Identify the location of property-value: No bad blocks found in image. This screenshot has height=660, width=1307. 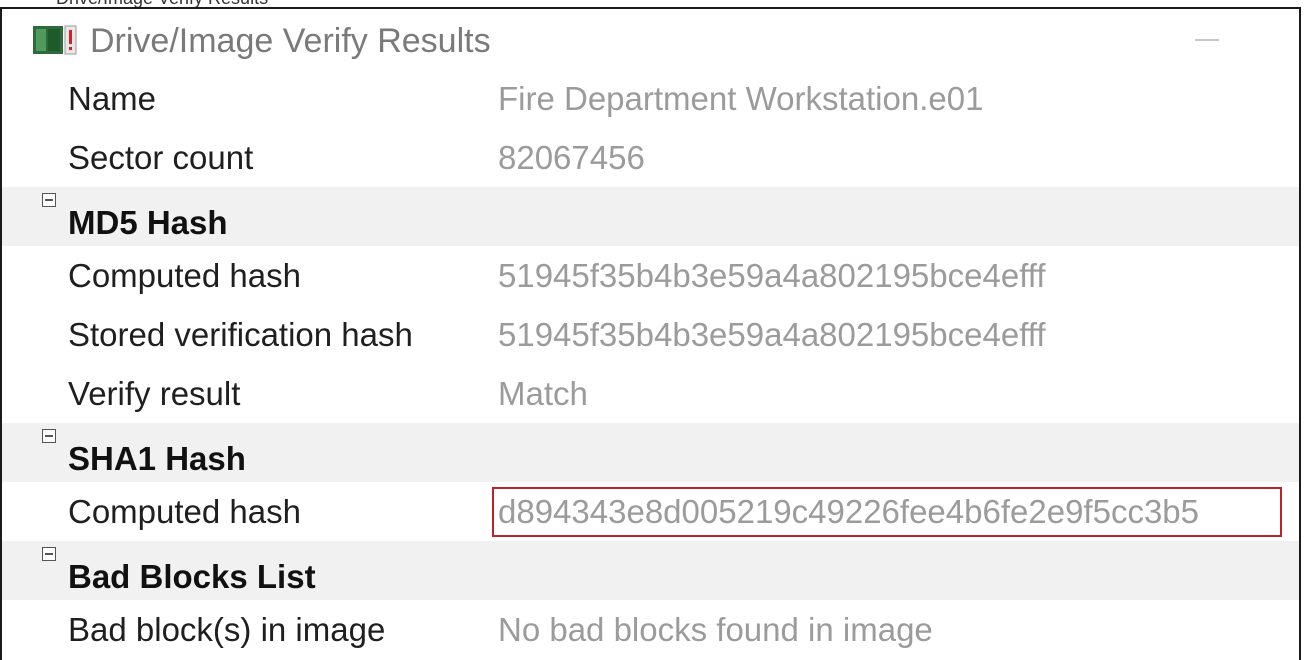
(715, 629).